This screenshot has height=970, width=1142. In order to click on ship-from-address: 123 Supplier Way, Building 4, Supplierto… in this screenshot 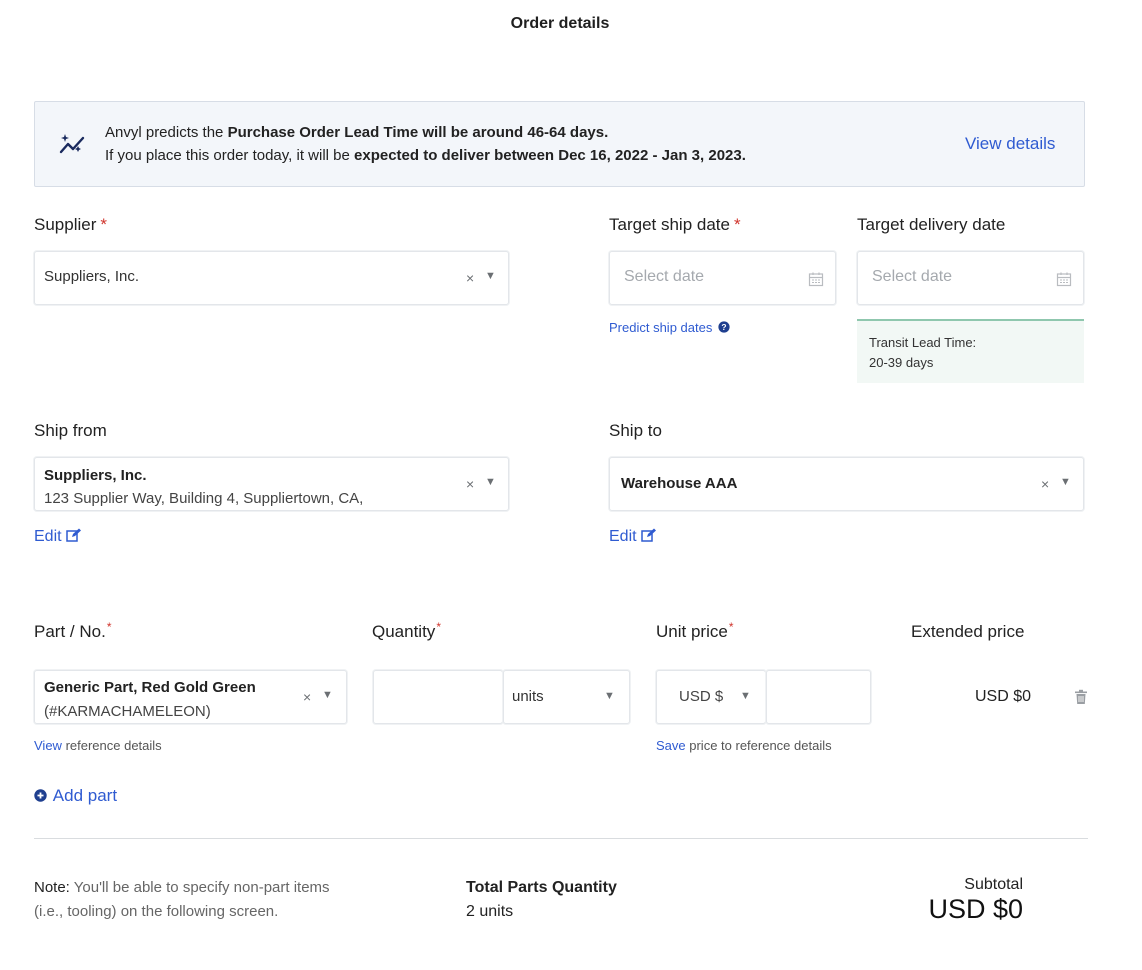, I will do `click(204, 498)`.